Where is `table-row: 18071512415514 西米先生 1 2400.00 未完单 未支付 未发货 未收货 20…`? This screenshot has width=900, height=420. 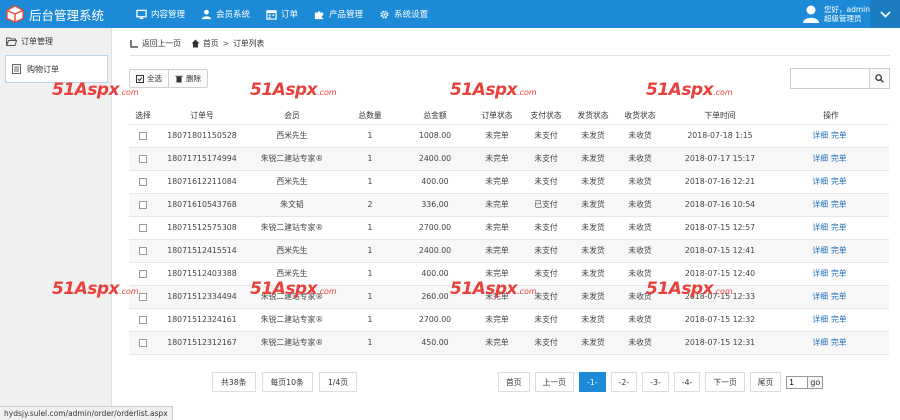 table-row: 18071512415514 西米先生 1 2400.00 未完单 未支付 未发货 未收货 20… is located at coordinates (509, 251).